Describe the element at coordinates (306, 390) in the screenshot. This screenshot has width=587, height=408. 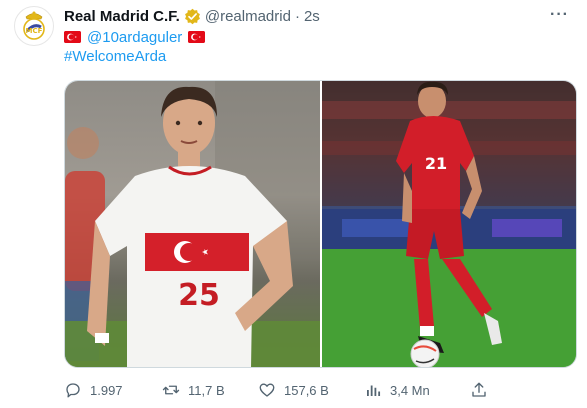
I see `like-count: 157,6 B` at that location.